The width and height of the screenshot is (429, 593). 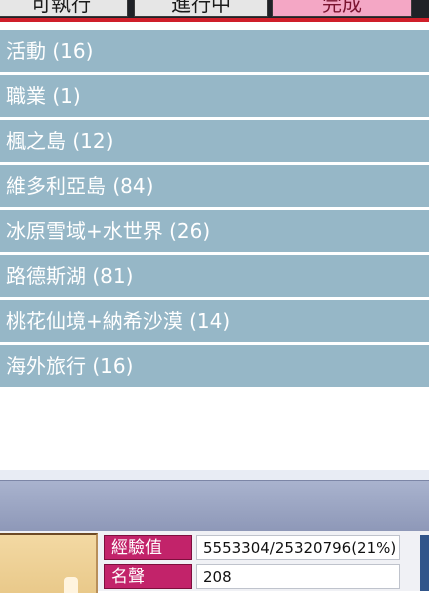 I want to click on exp-value: 5553304/25320796(21%), so click(x=298, y=547).